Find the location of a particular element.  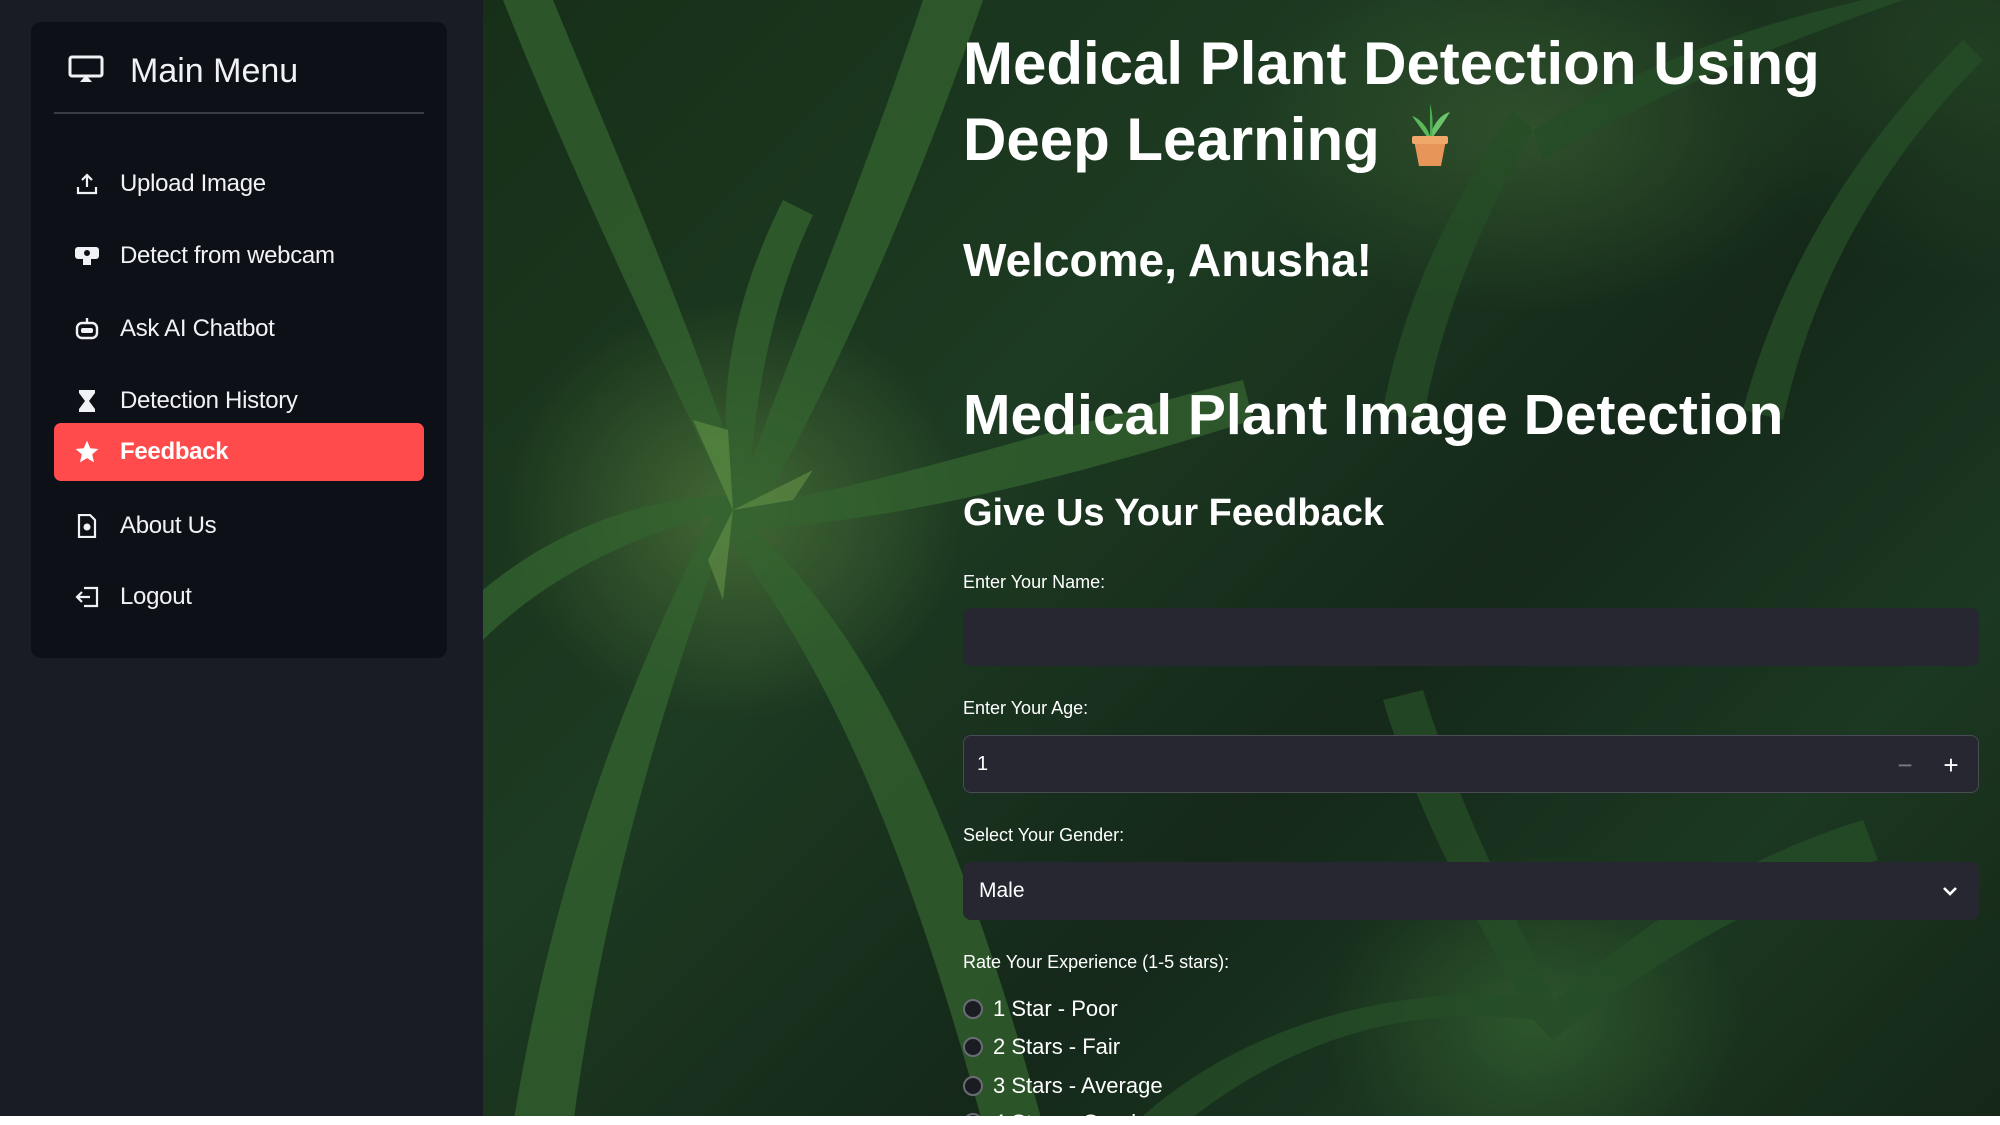

menu-item-upload-image: Upload Image is located at coordinates (239, 184).